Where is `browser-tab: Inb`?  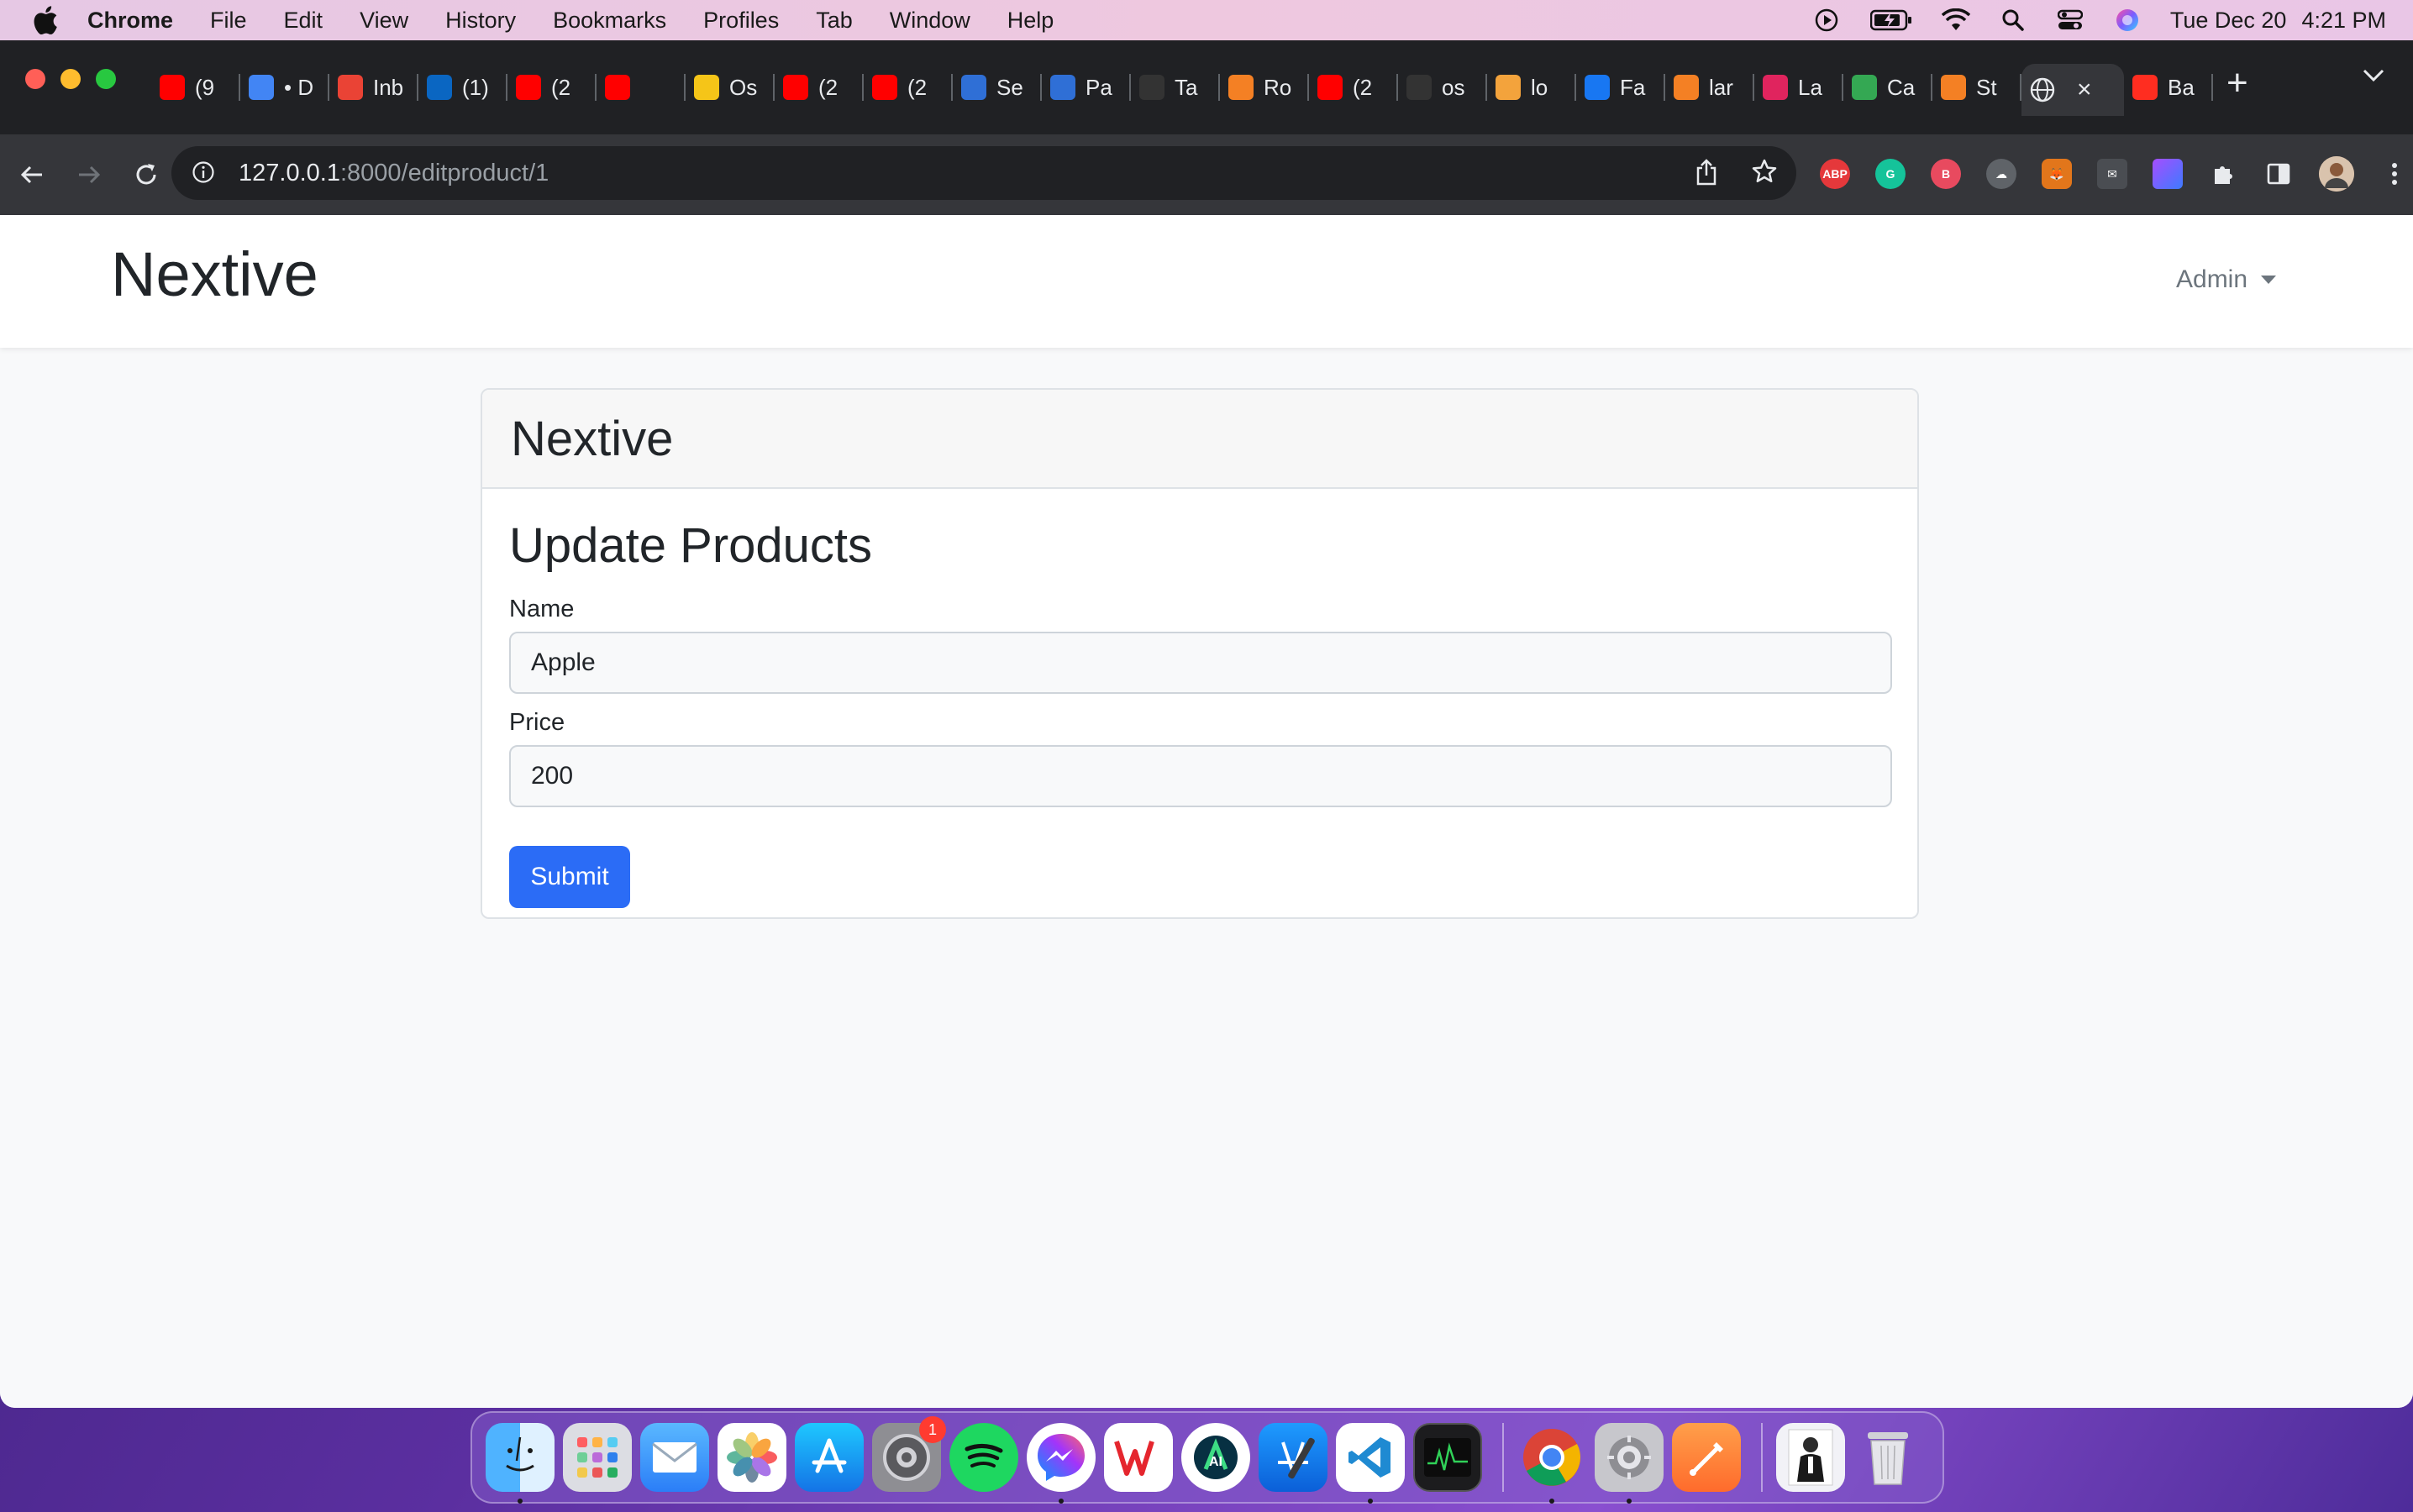
browser-tab: Inb is located at coordinates (373, 87).